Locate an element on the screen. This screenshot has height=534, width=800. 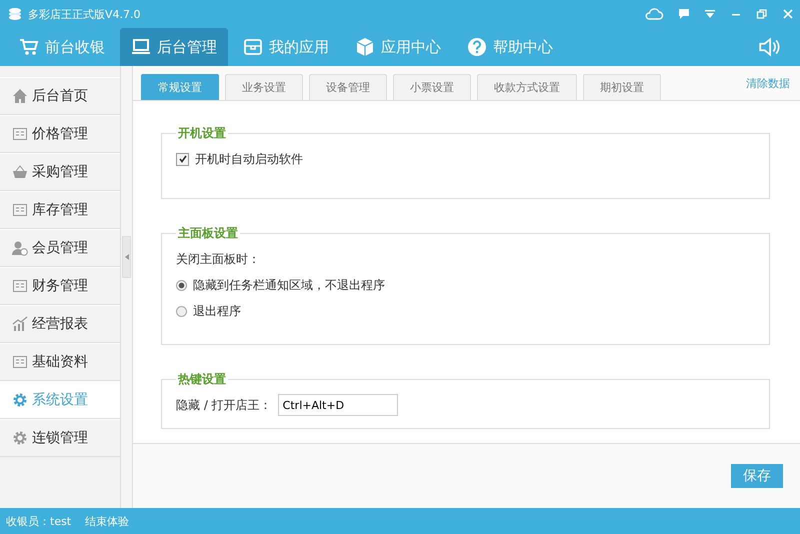
laptop-icon is located at coordinates (141, 47).